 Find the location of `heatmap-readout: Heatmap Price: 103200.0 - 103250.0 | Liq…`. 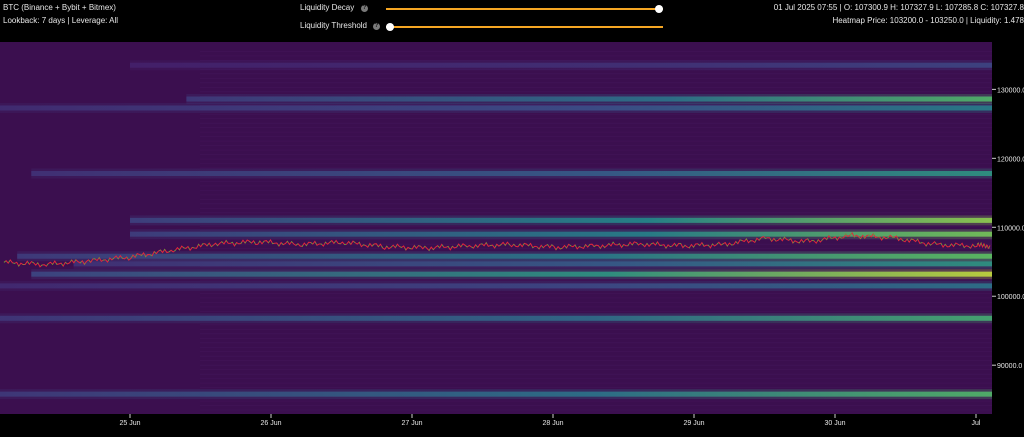

heatmap-readout: Heatmap Price: 103200.0 - 103250.0 | Liq… is located at coordinates (928, 20).